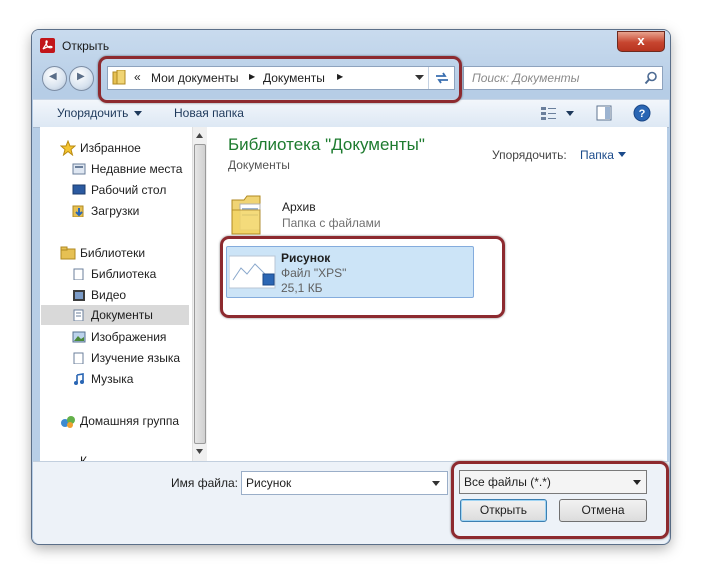 The height and width of the screenshot is (576, 704). I want to click on forward-button: ▶, so click(81, 78).